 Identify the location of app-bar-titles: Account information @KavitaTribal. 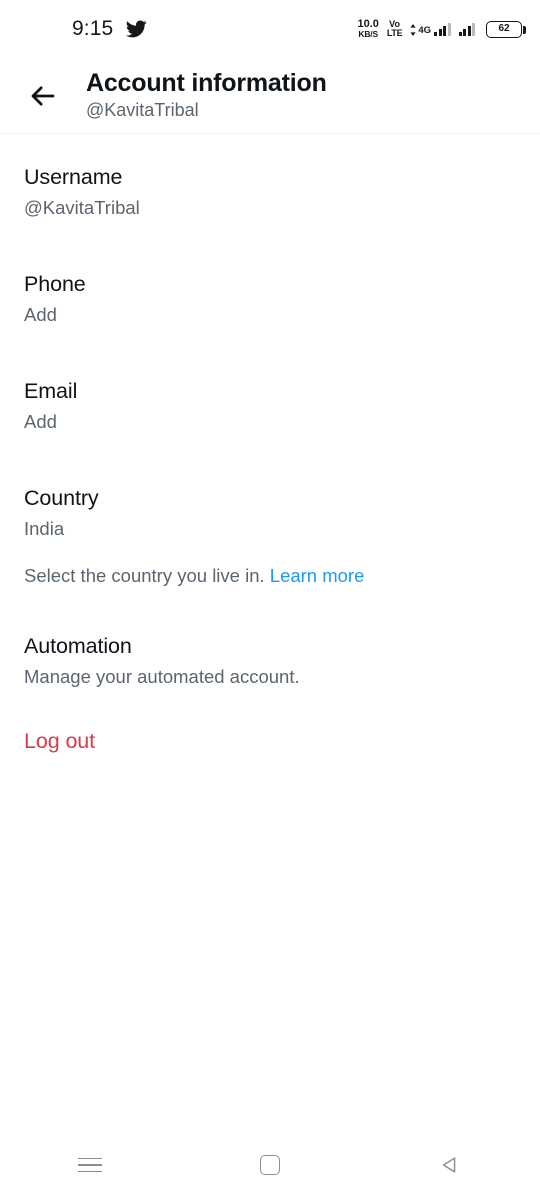
(198, 95).